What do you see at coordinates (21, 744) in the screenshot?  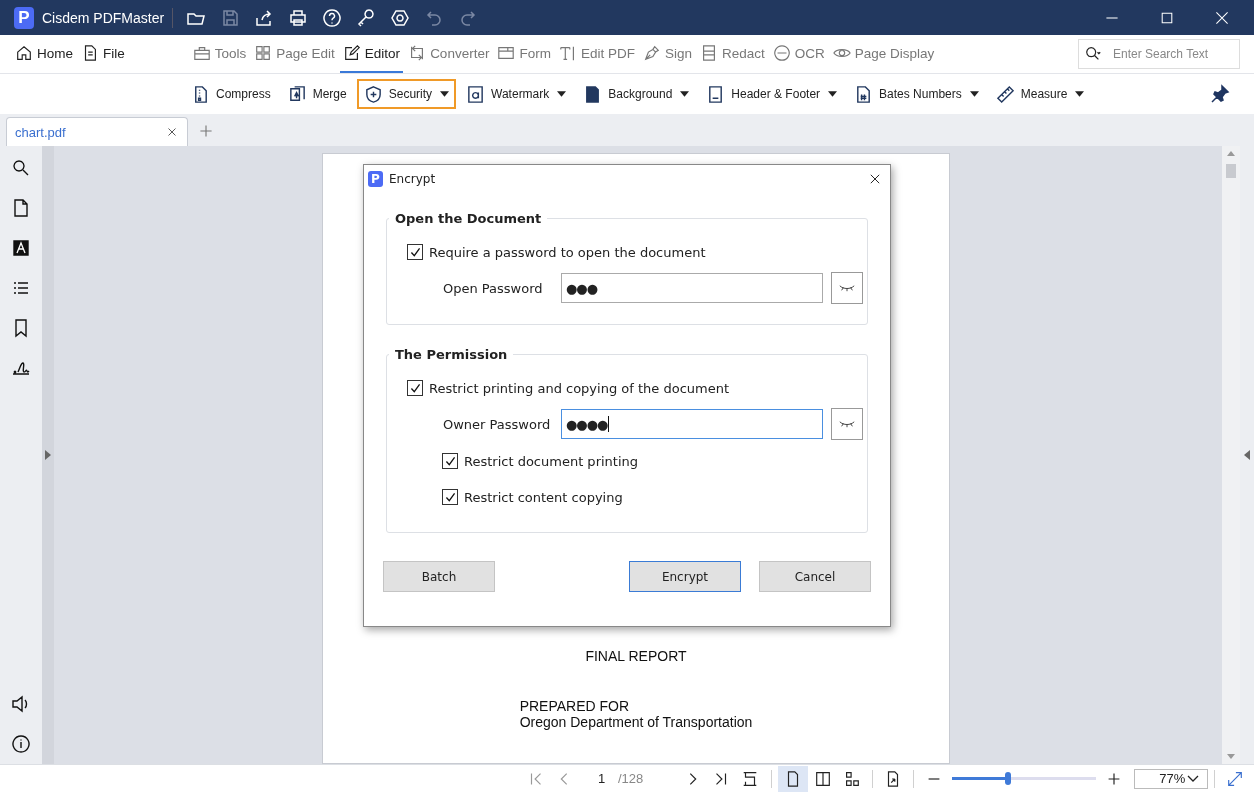 I see `info-icon` at bounding box center [21, 744].